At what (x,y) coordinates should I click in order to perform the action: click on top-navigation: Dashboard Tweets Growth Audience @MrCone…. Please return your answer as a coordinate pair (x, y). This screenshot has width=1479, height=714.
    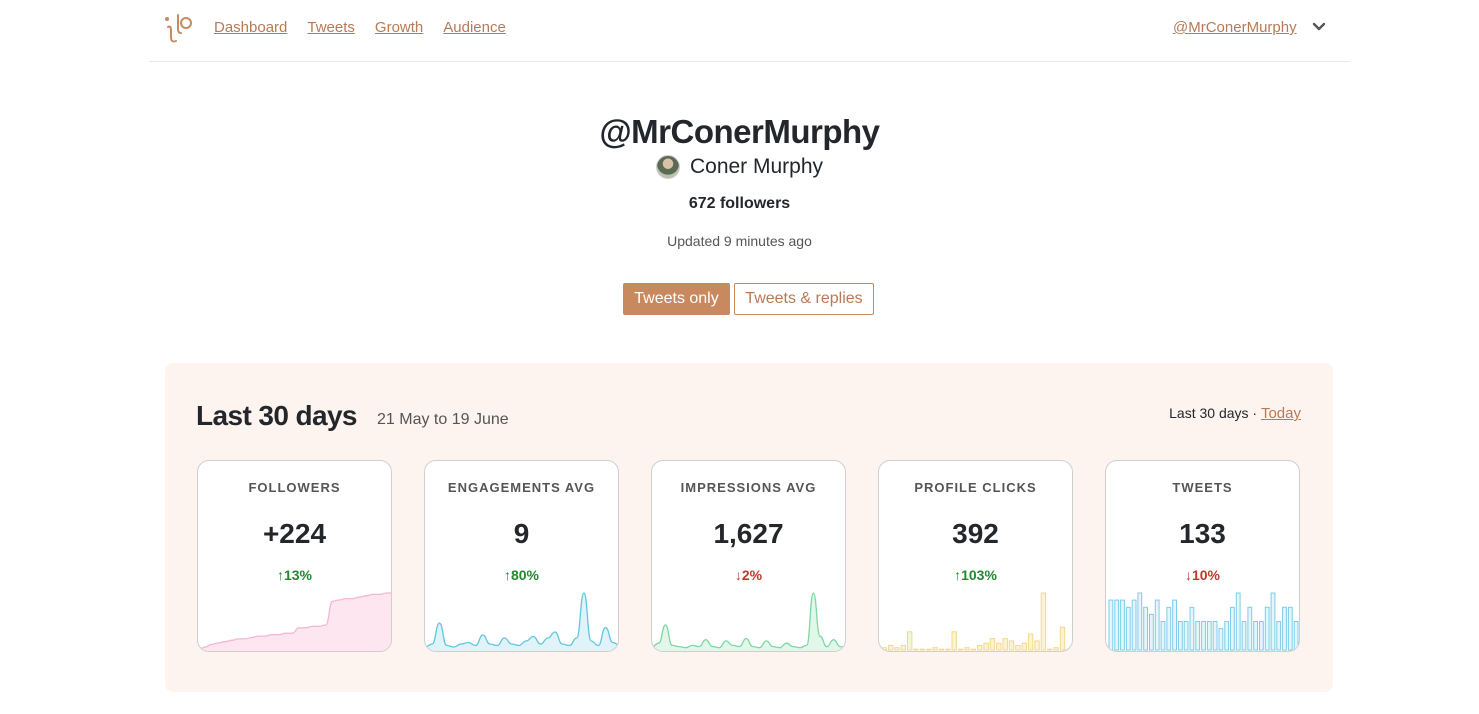
    Looking at the image, I should click on (749, 31).